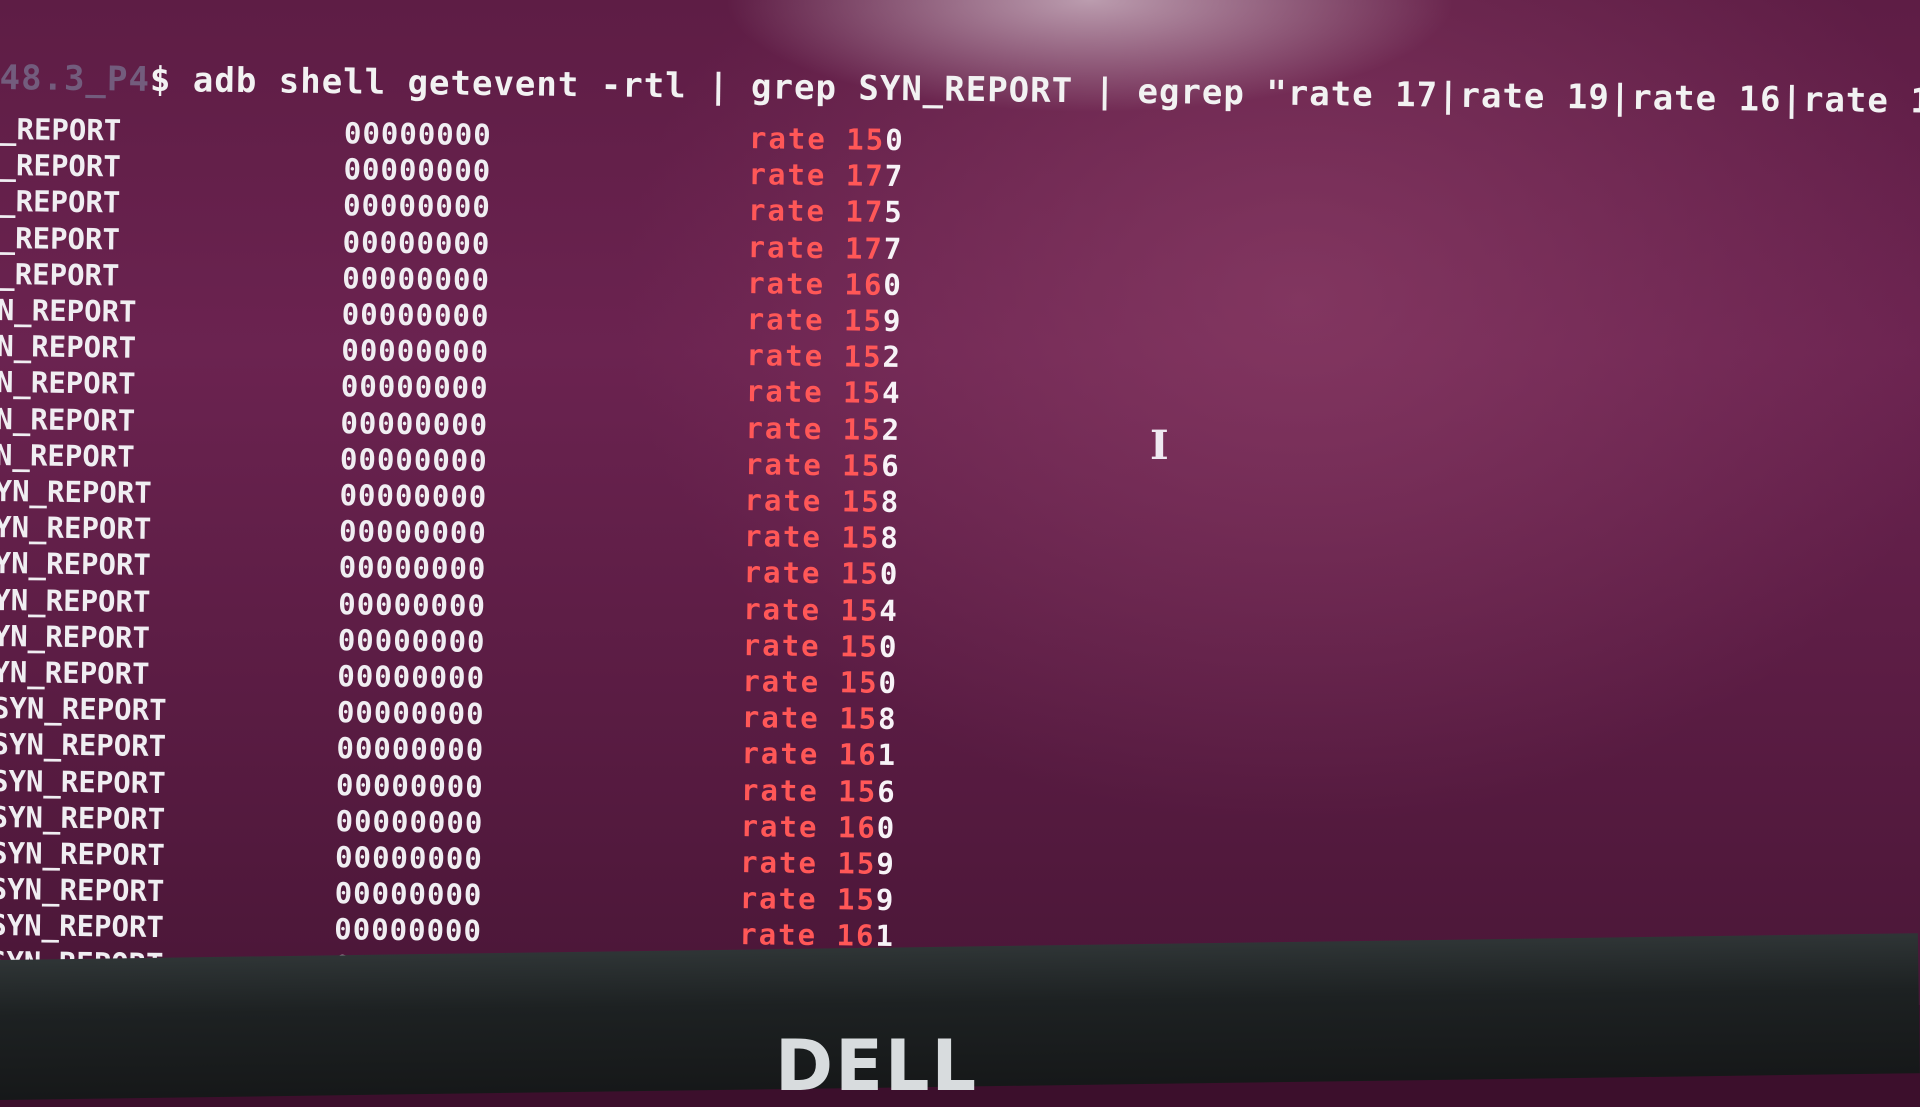 This screenshot has height=1107, width=1920. Describe the element at coordinates (1159, 445) in the screenshot. I see `text-cursor-icon: I` at that location.